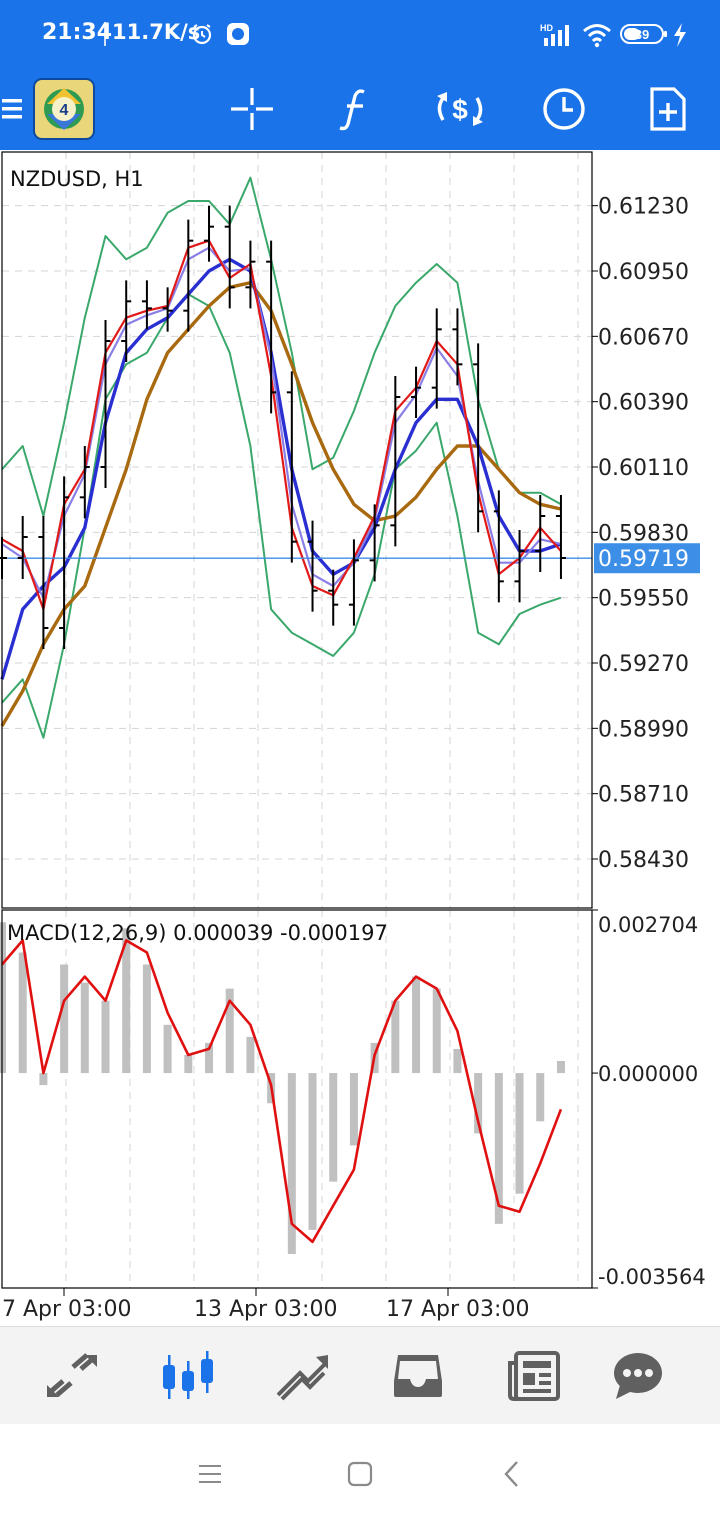 The height and width of the screenshot is (1520, 720). Describe the element at coordinates (77, 32) in the screenshot. I see `status-time: 21:34` at that location.